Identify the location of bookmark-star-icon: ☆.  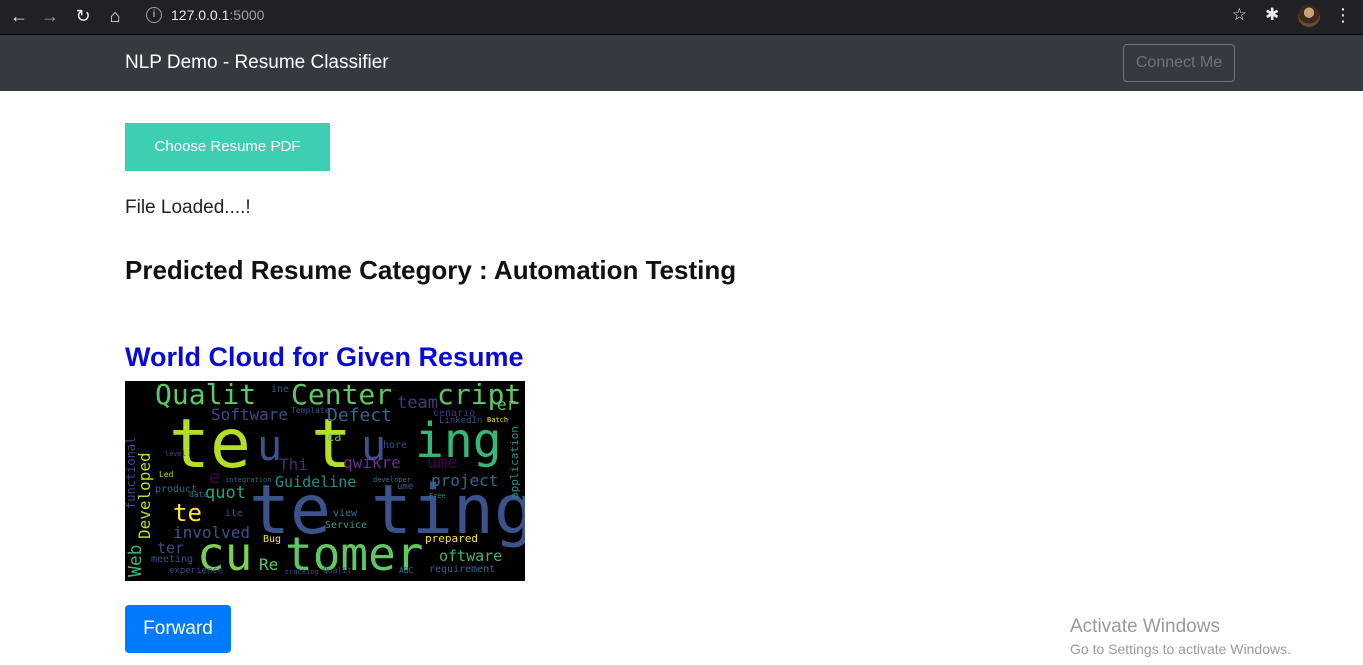
(1239, 15).